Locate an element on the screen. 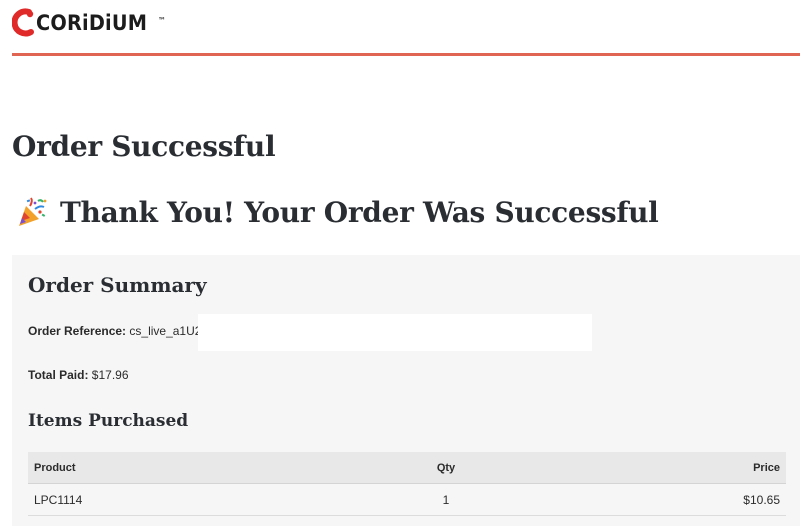 The image size is (800, 526). thank-you-heading: Thank You! Your Order Was Successful is located at coordinates (337, 212).